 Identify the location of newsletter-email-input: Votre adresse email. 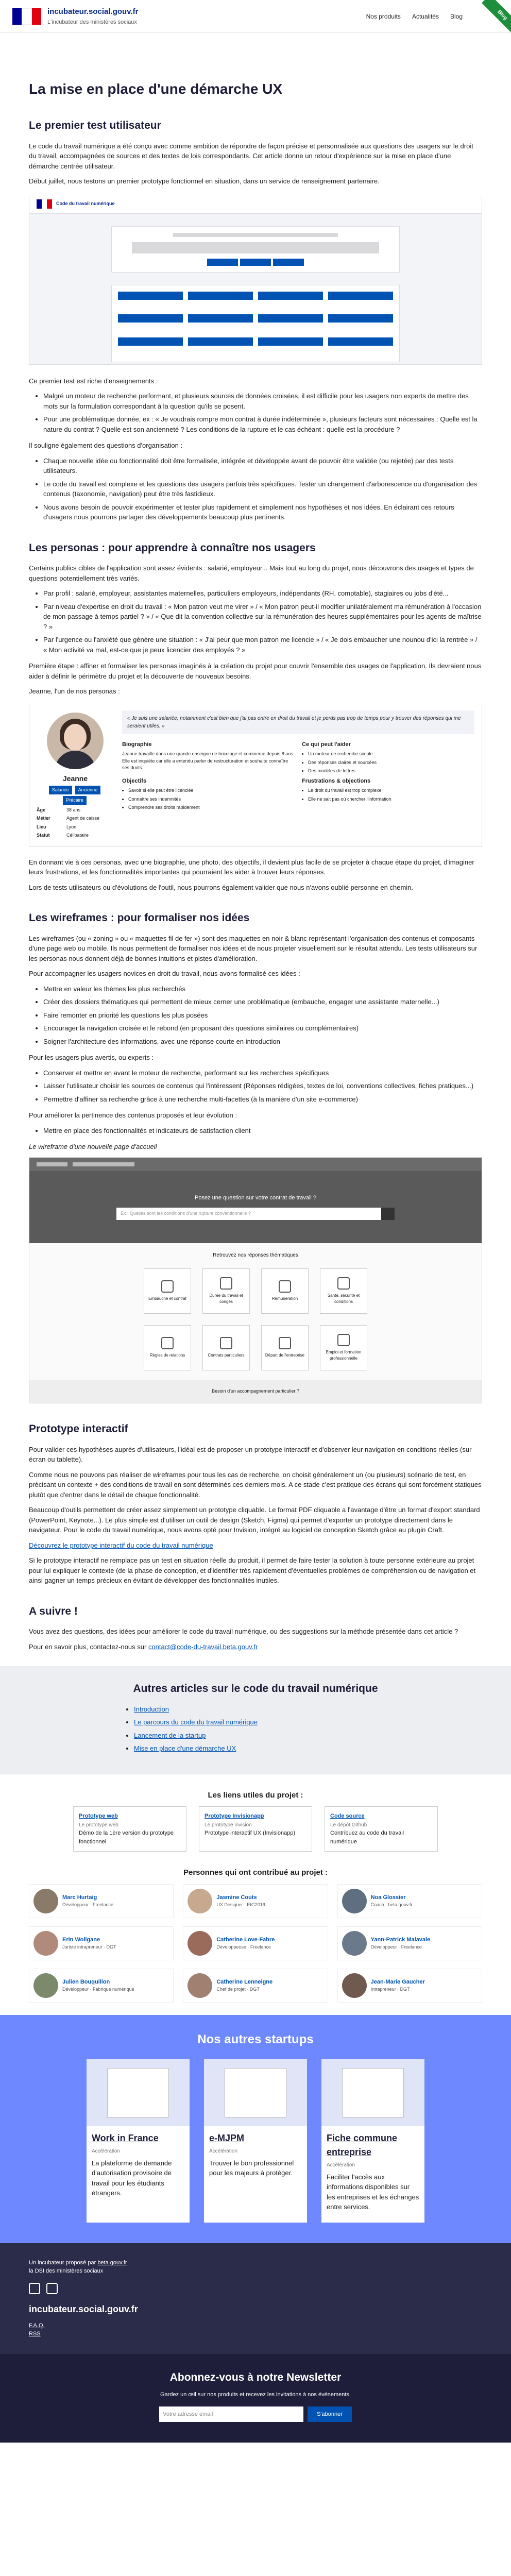
(231, 2414).